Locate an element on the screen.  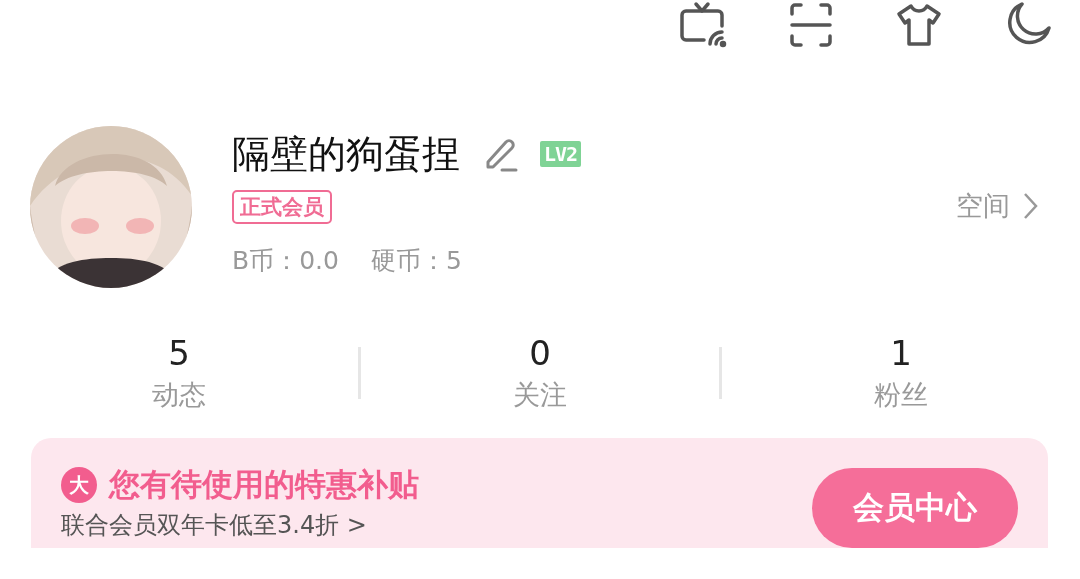
vip-badge: 大 is located at coordinates (79, 485).